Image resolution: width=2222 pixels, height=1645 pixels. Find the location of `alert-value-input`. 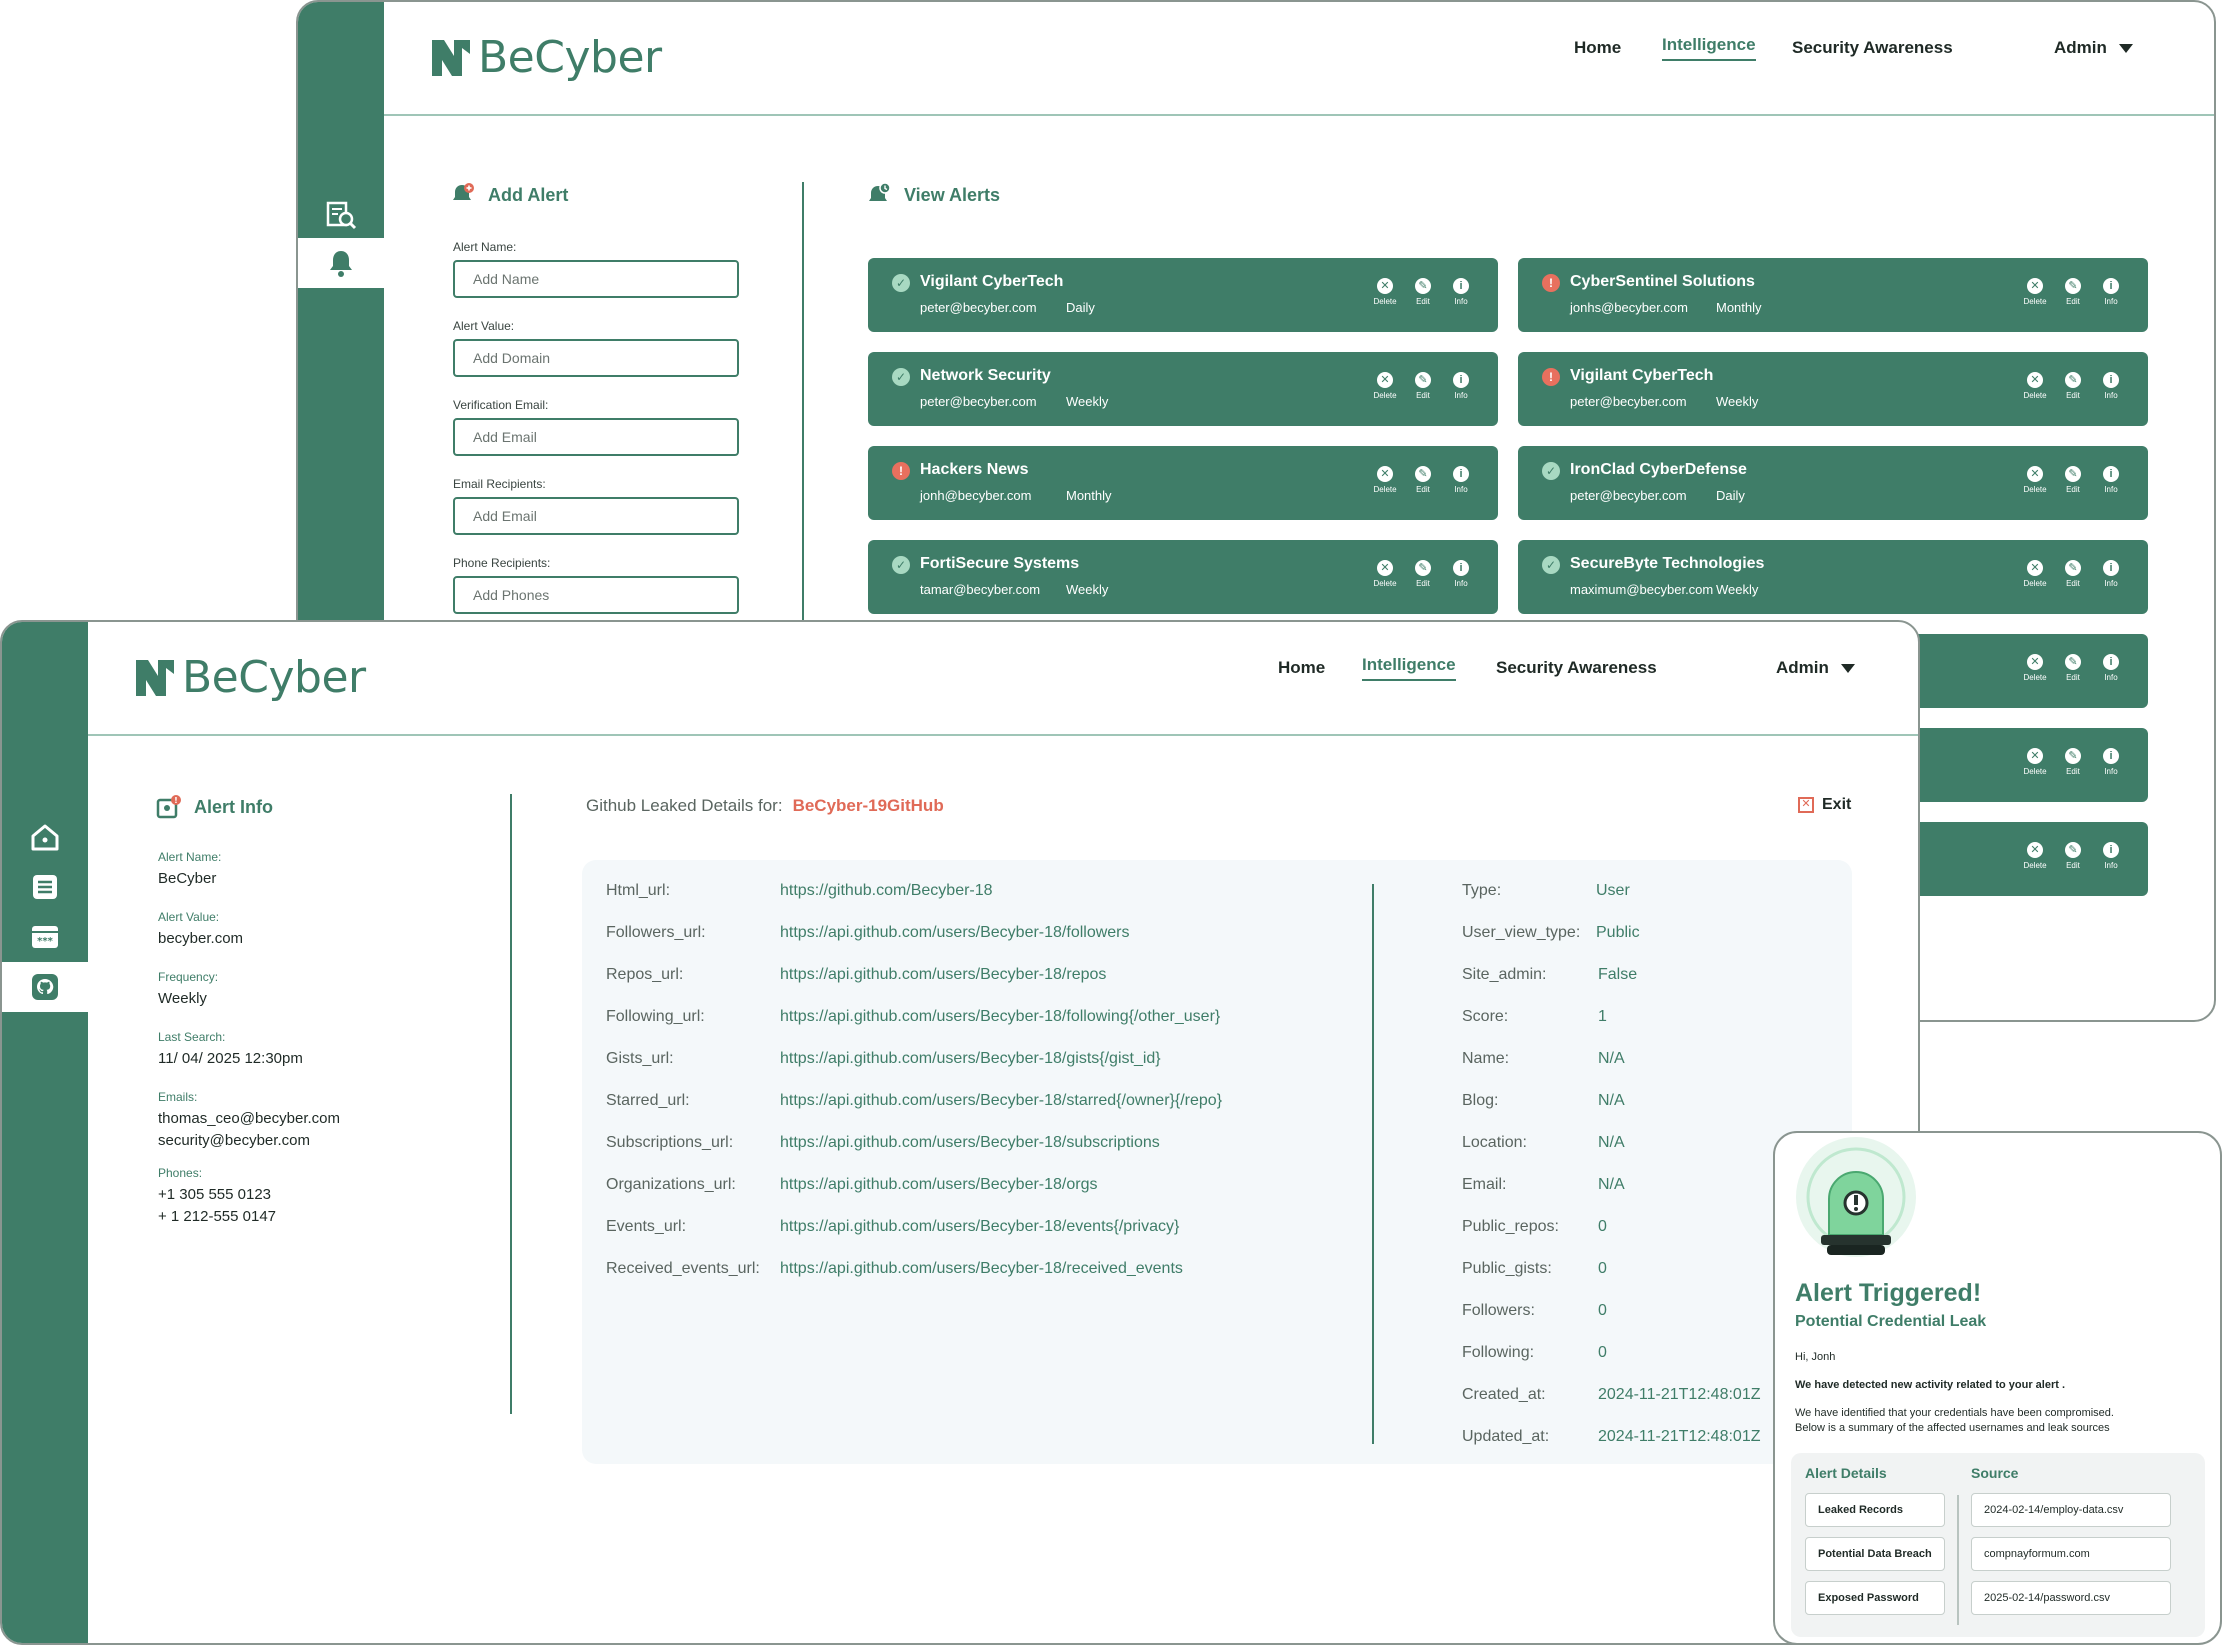

alert-value-input is located at coordinates (596, 358).